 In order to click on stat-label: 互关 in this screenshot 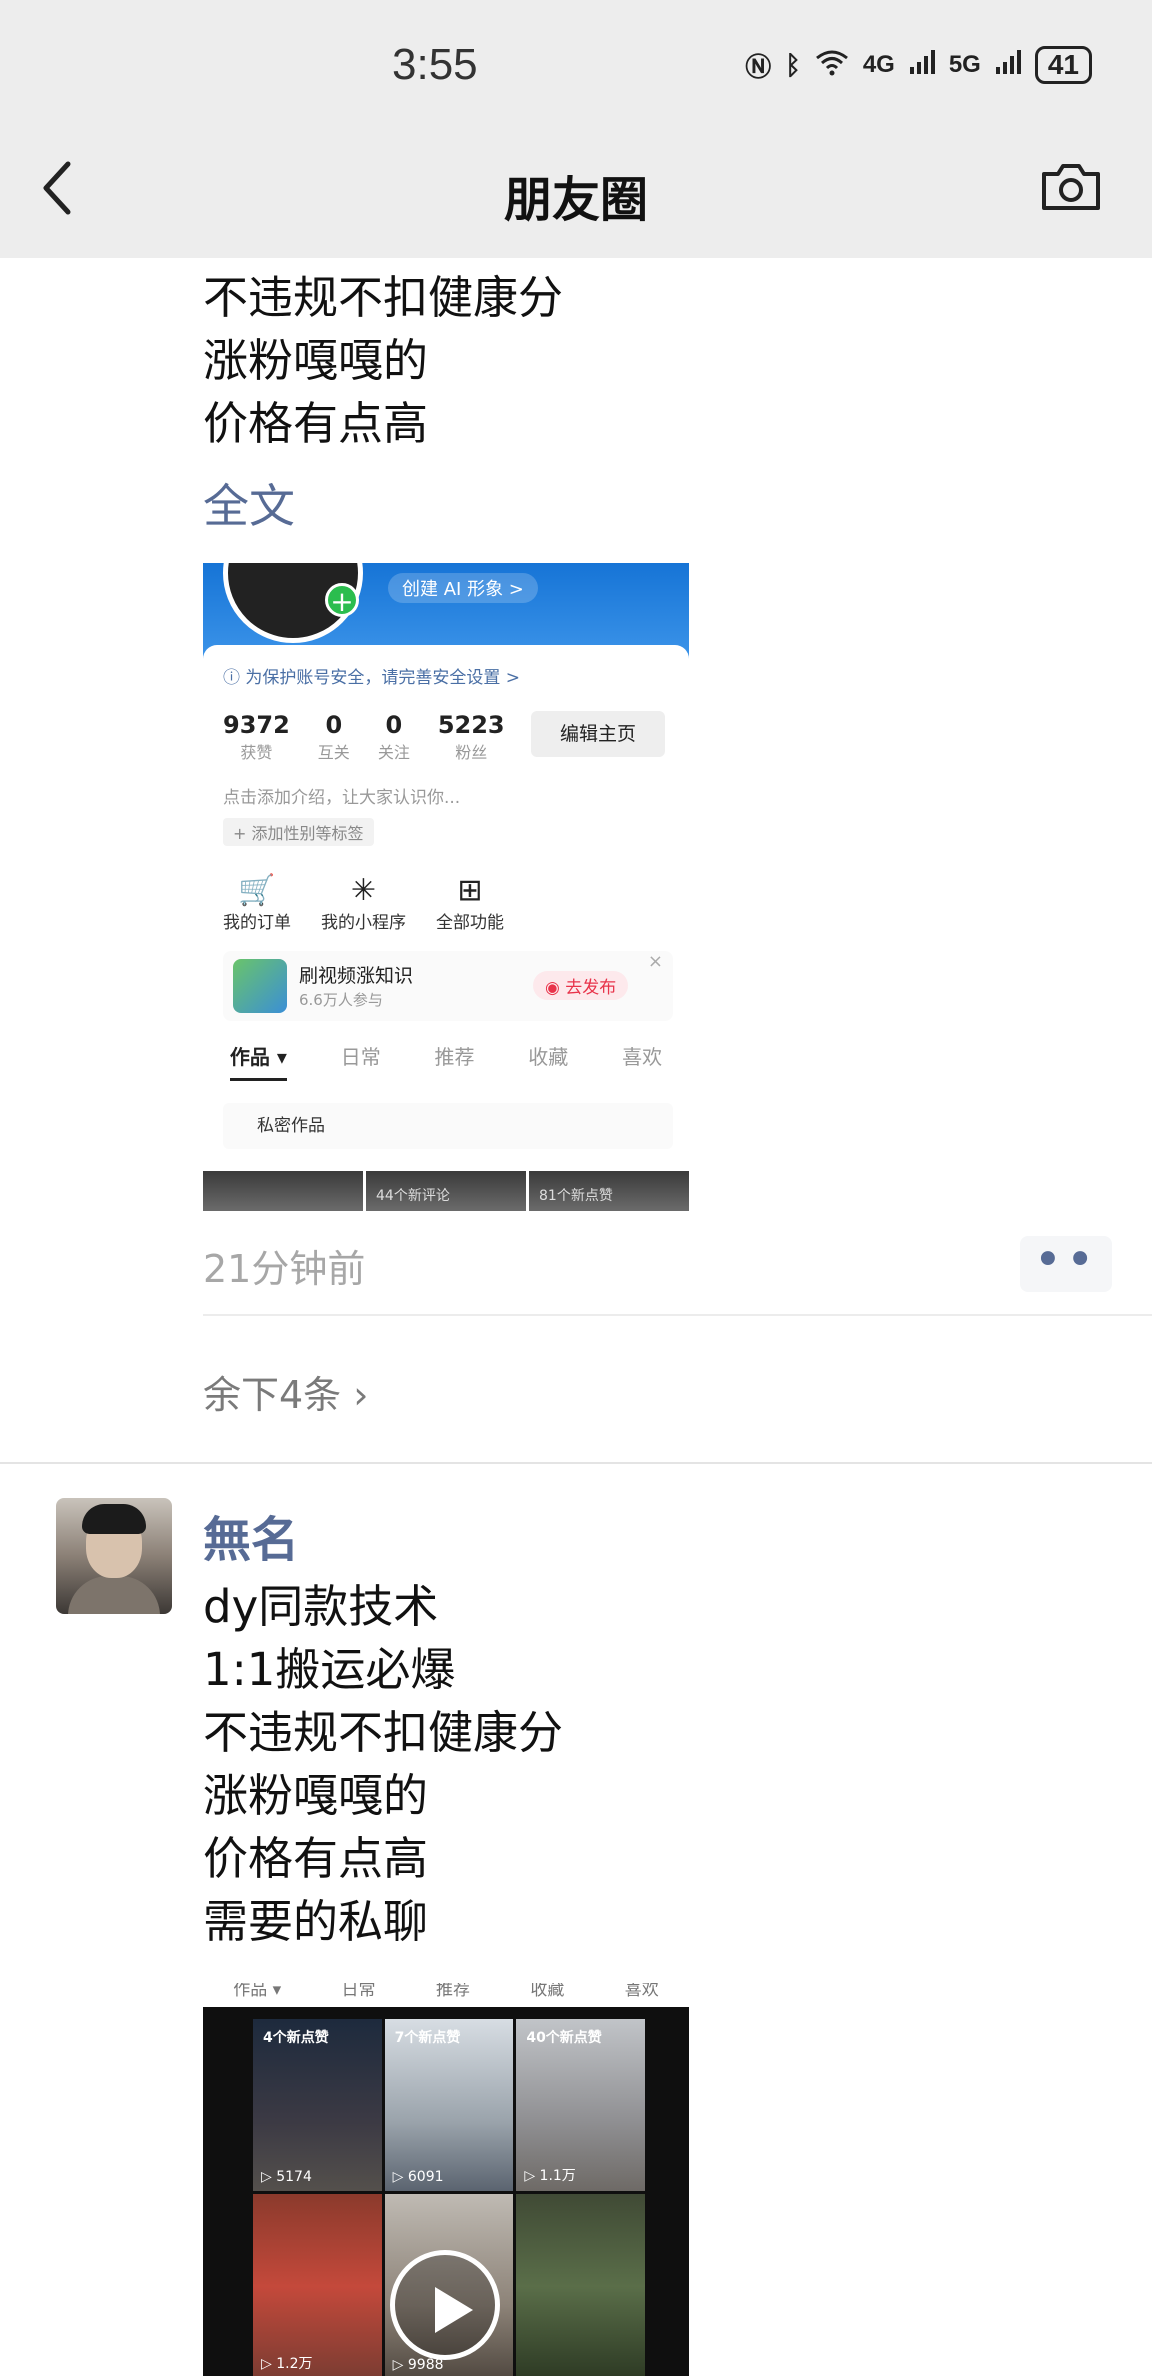, I will do `click(333, 752)`.